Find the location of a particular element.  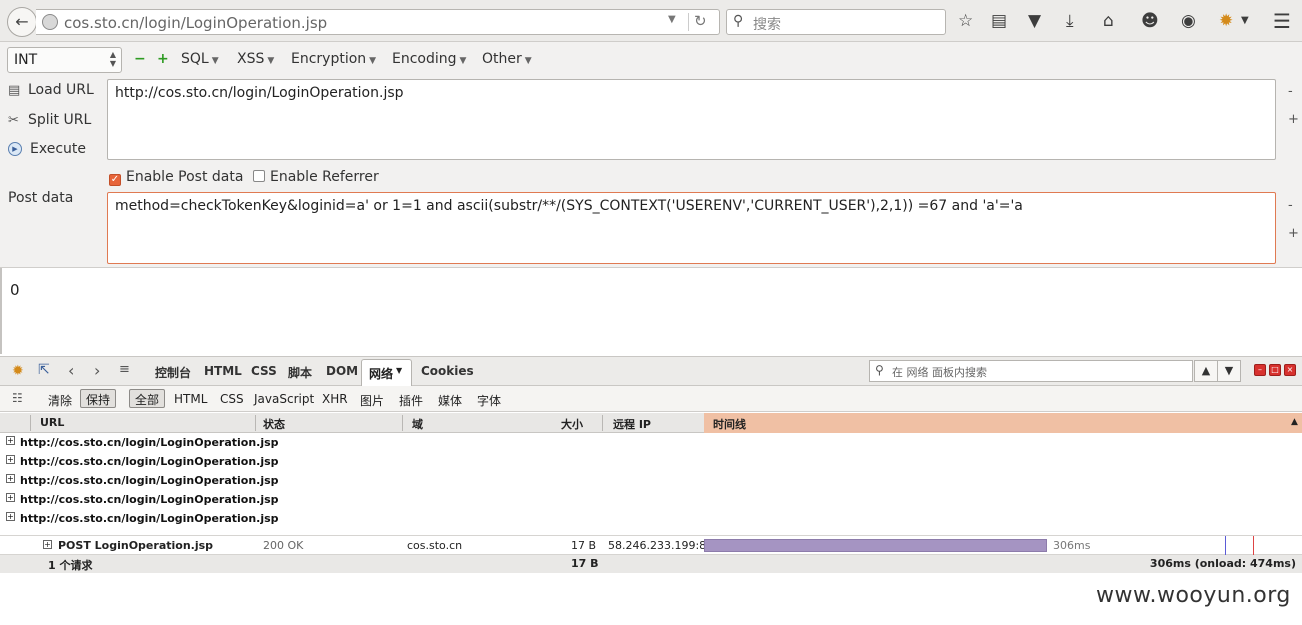

int-select: INT ▲ ▼ is located at coordinates (64, 60).